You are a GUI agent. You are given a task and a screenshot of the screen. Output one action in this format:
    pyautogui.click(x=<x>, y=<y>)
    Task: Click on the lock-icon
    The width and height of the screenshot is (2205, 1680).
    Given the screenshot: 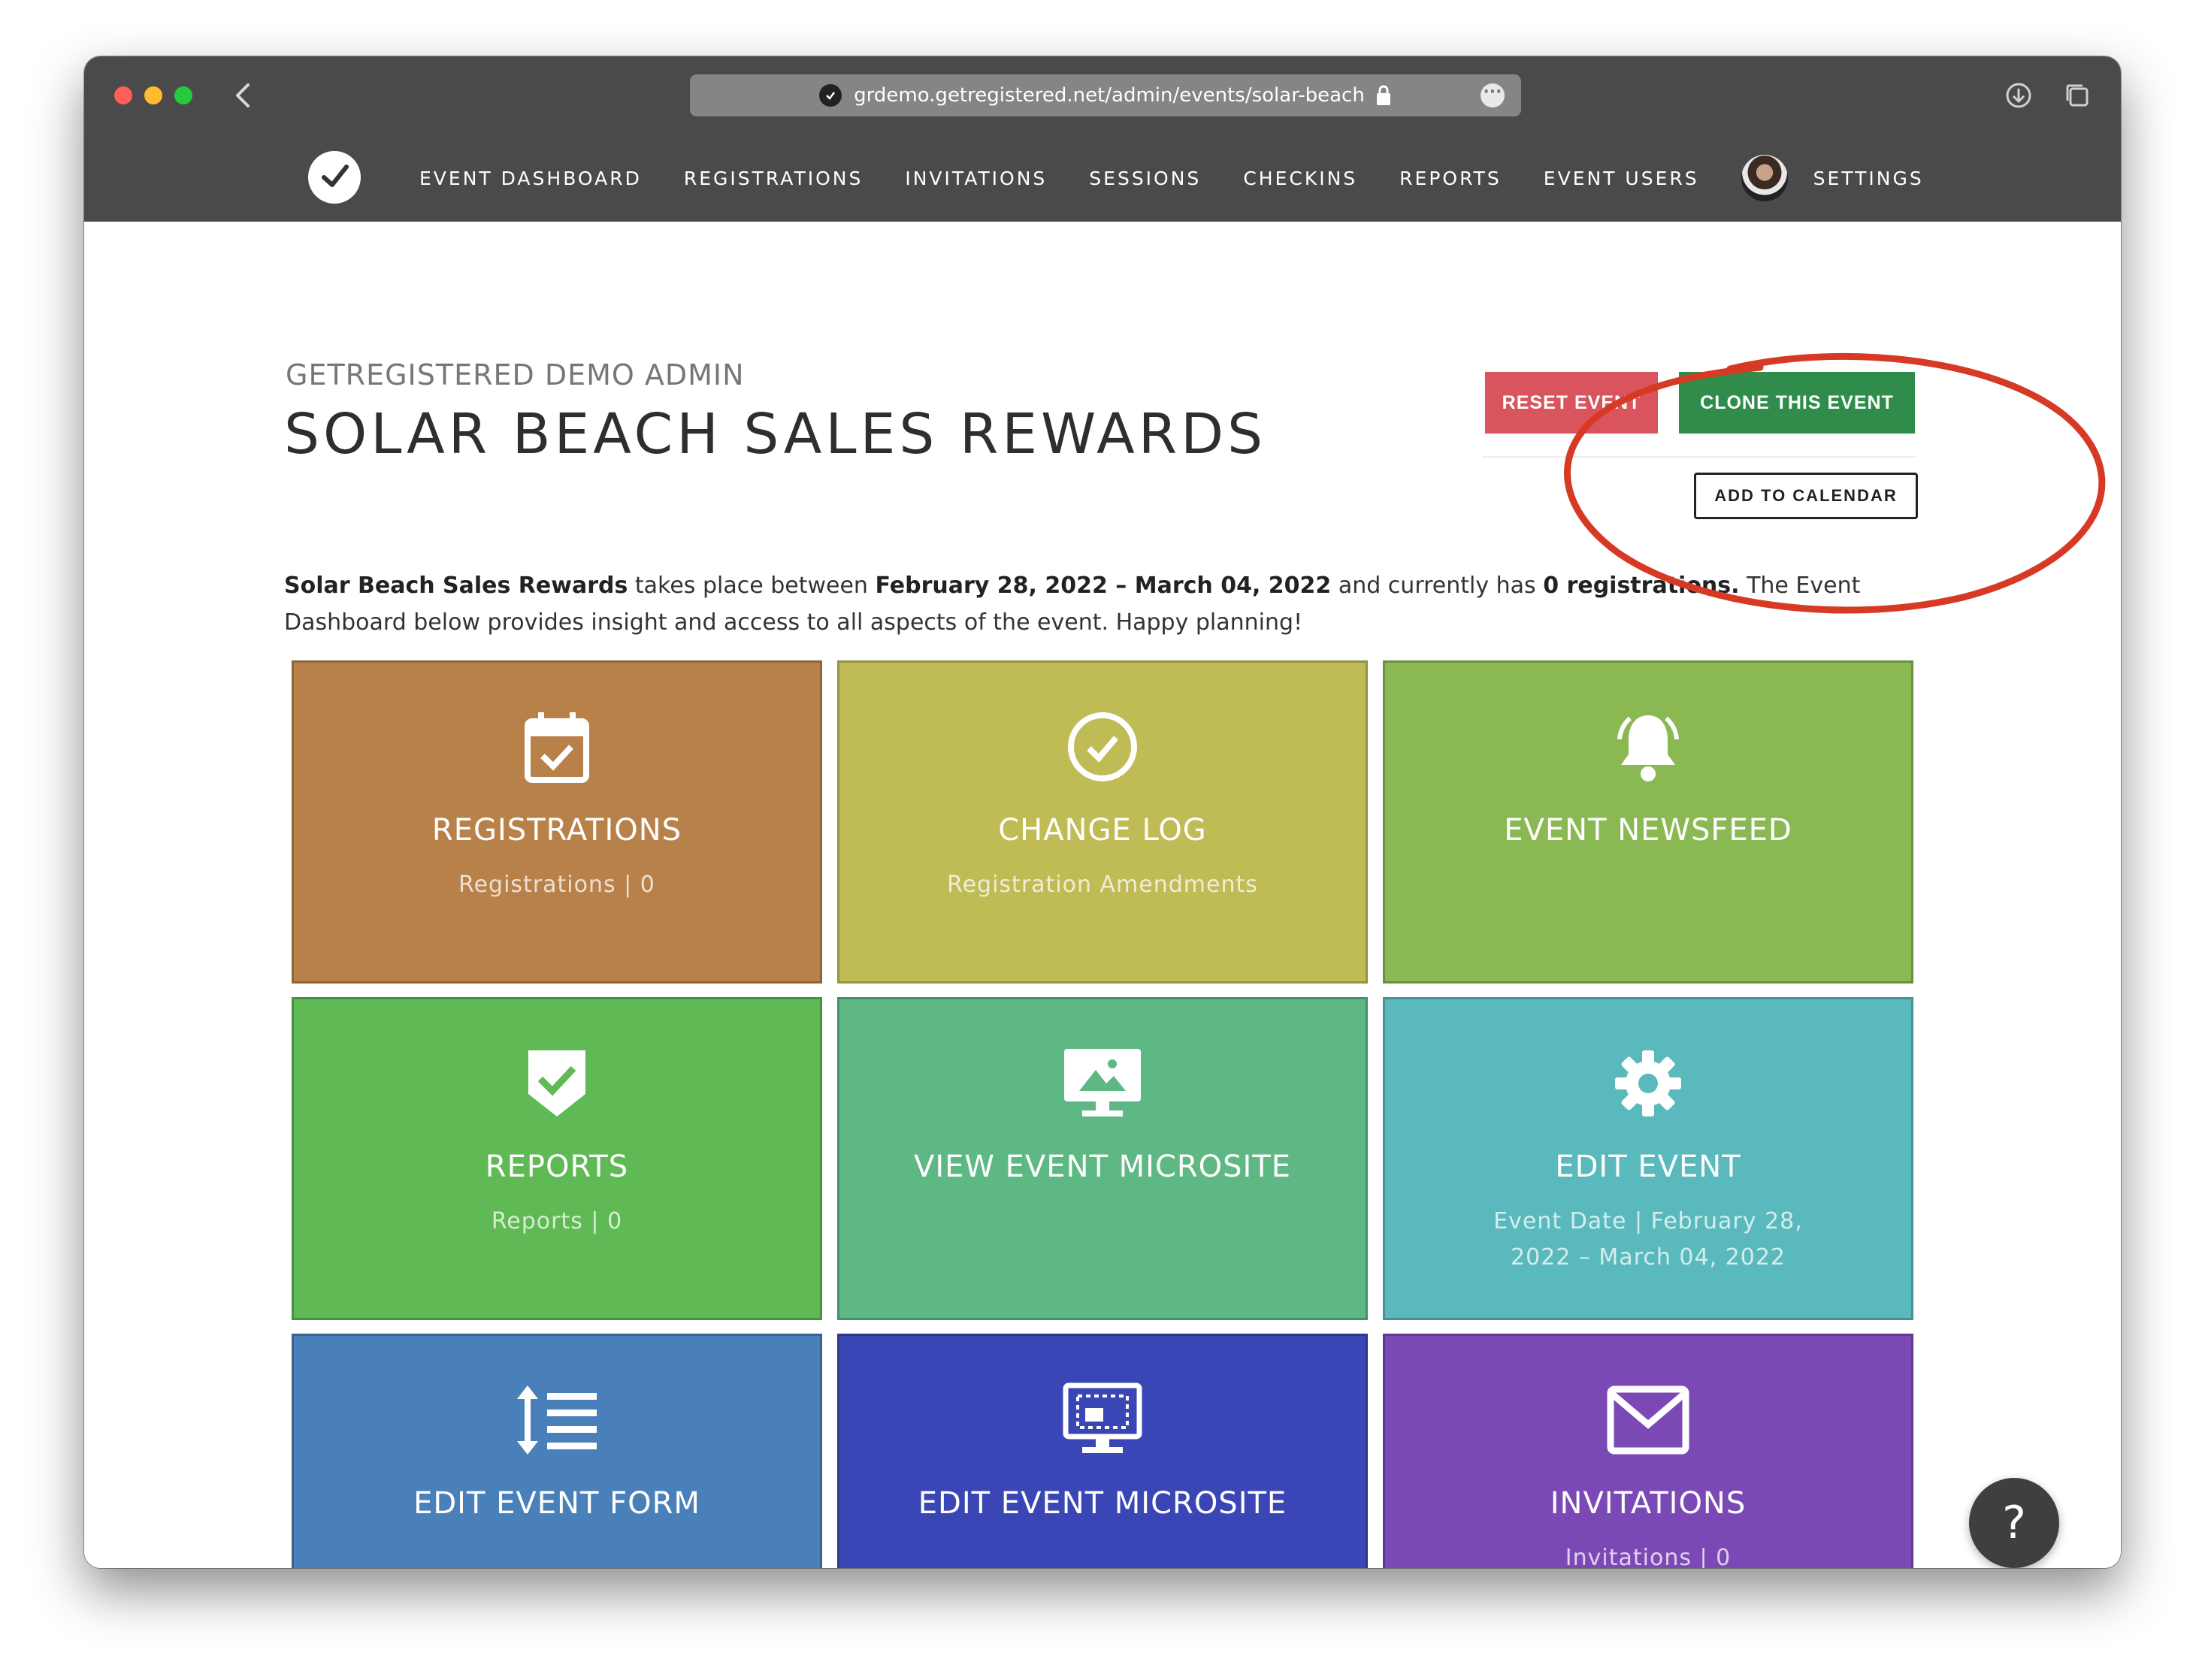 What is the action you would take?
    pyautogui.click(x=1383, y=95)
    